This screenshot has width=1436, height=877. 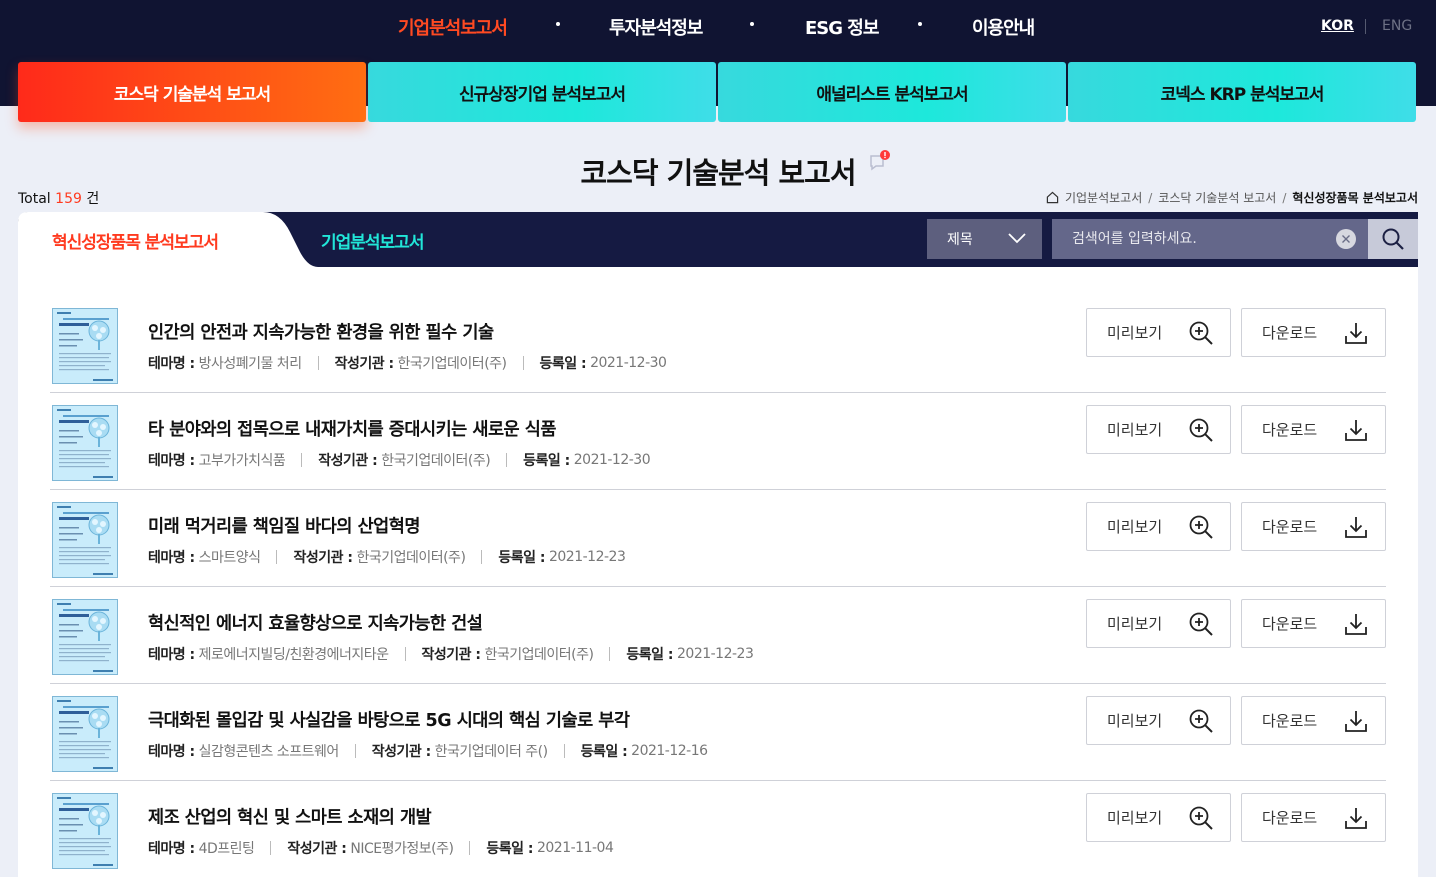 I want to click on org-value: NICE평가정보(주), so click(x=402, y=849).